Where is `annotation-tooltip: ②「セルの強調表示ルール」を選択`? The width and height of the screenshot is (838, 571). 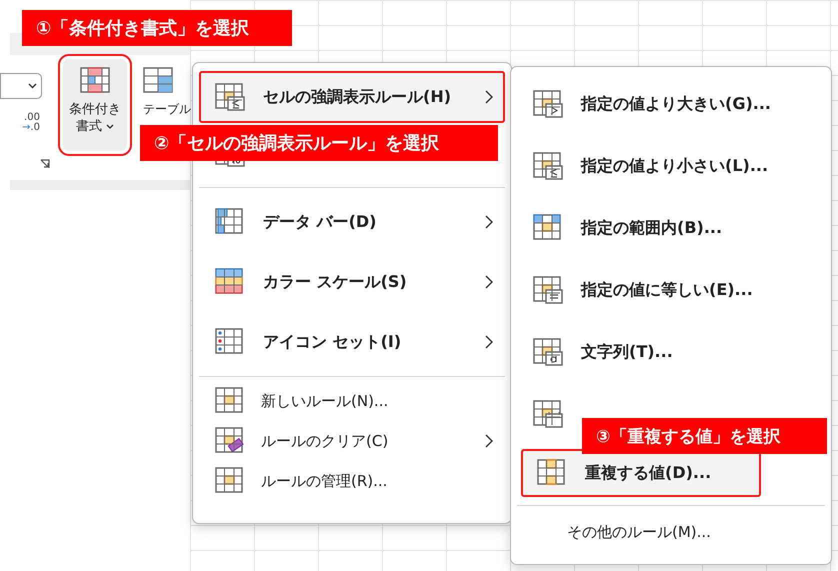
annotation-tooltip: ②「セルの強調表示ルール」を選択 is located at coordinates (319, 143).